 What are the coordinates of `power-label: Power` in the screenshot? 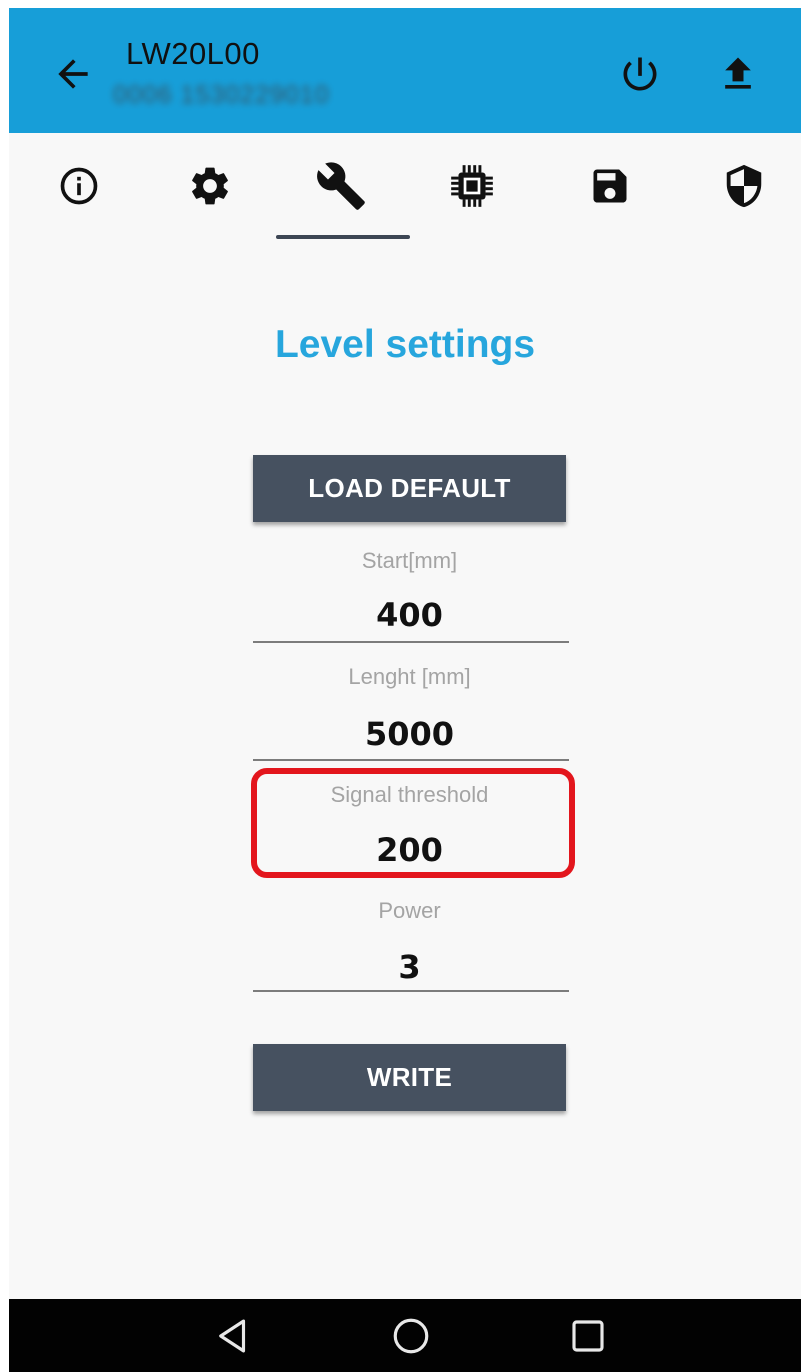 It's located at (409, 910).